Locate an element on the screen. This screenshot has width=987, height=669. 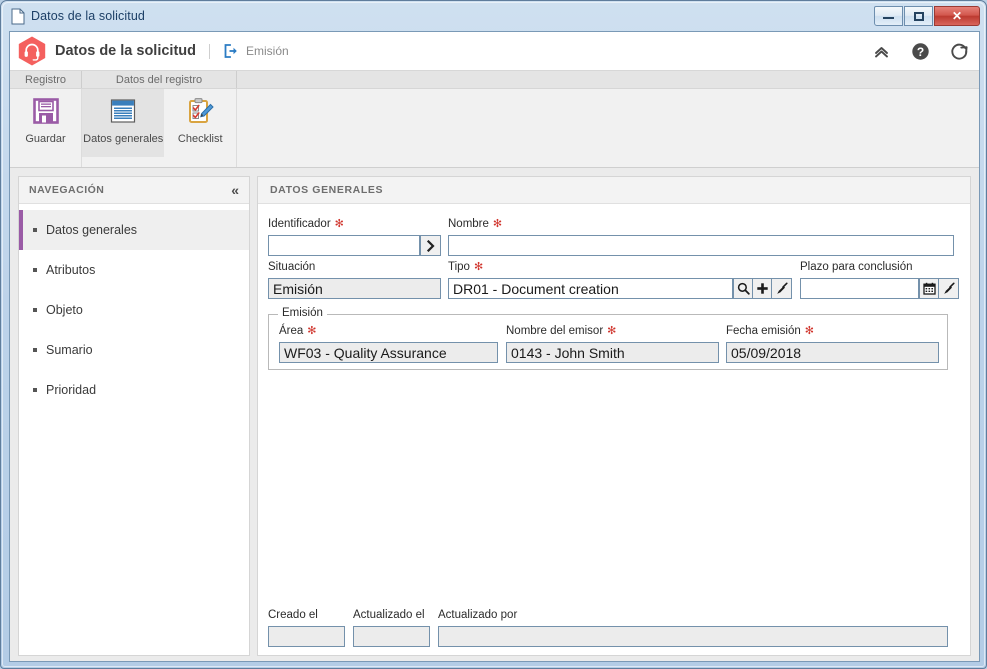
checklist-button-label: Checklist is located at coordinates (200, 139).